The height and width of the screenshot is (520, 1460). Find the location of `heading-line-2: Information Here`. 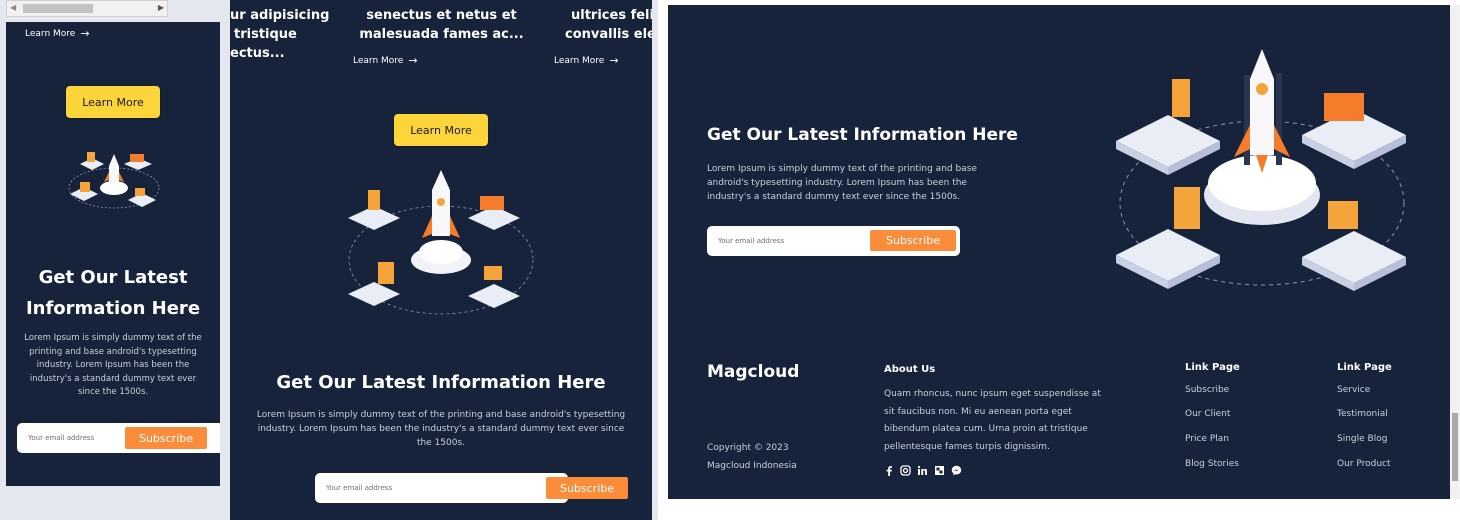

heading-line-2: Information Here is located at coordinates (113, 308).